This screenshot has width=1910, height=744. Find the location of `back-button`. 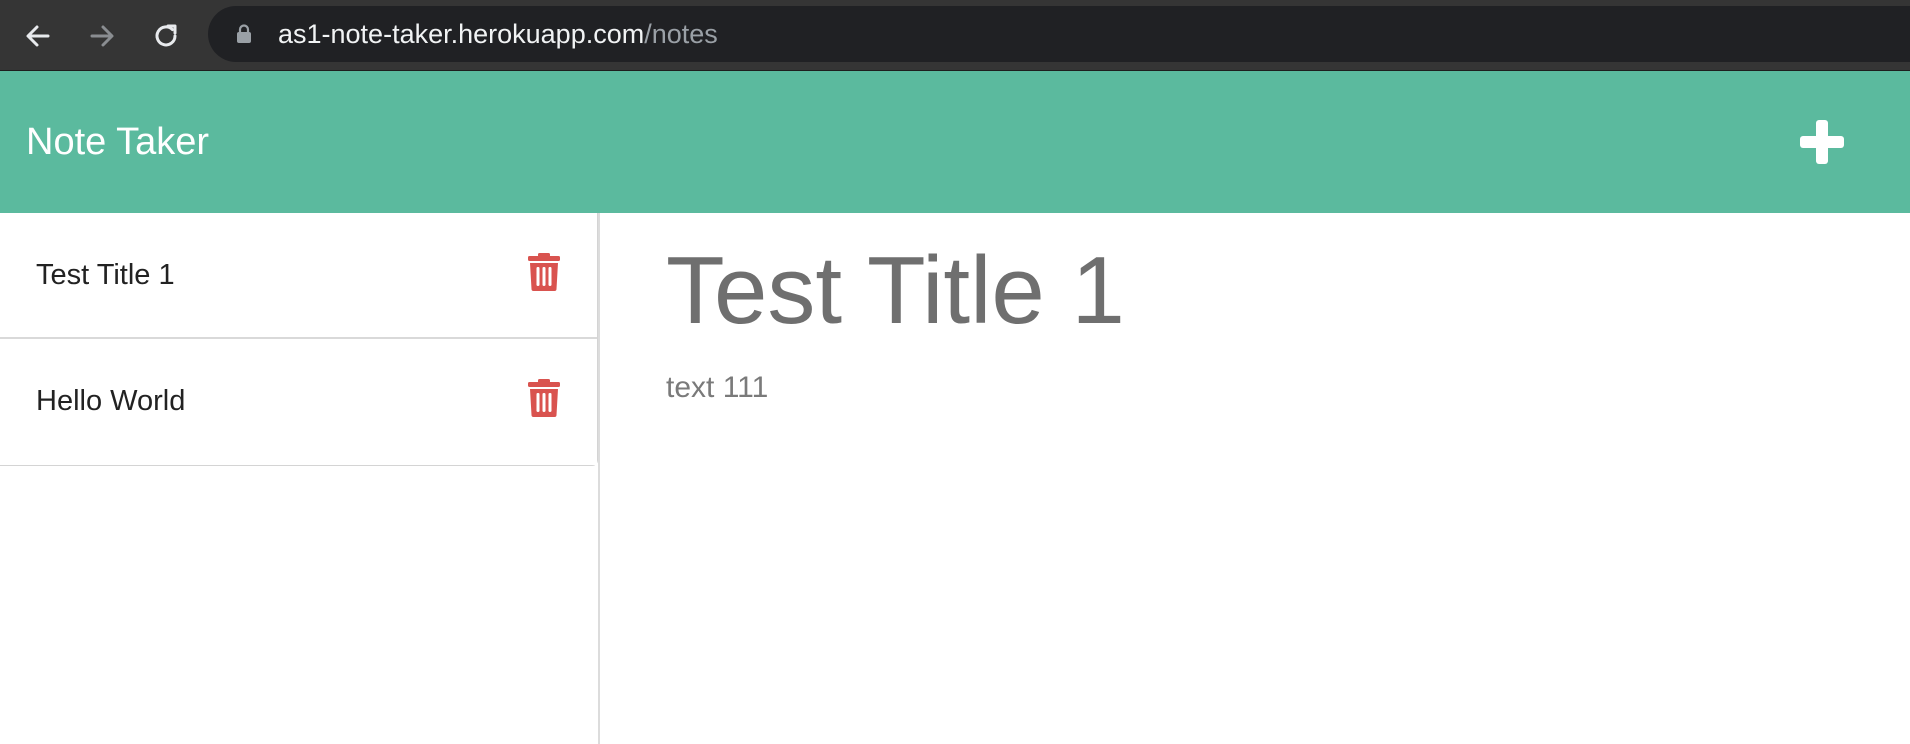

back-button is located at coordinates (38, 36).